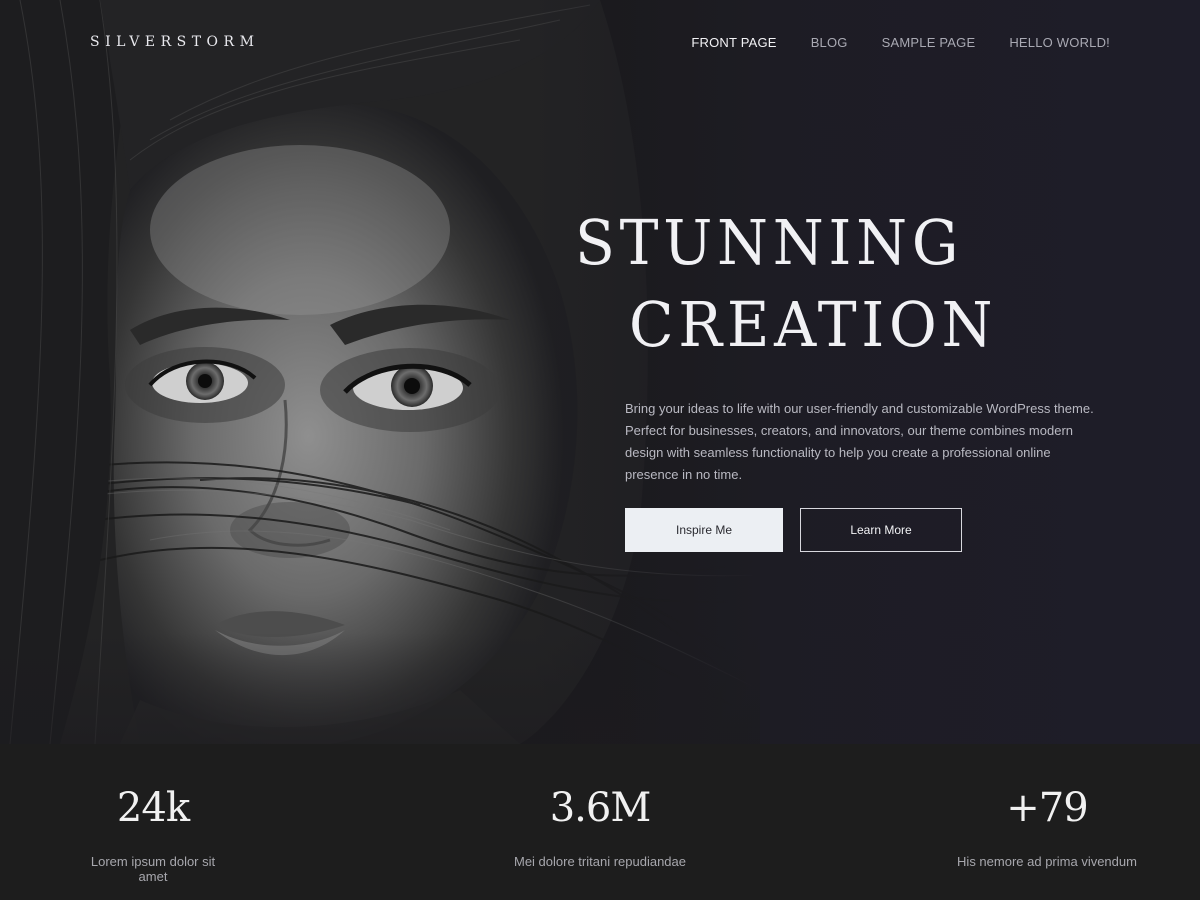 The width and height of the screenshot is (1200, 900). Describe the element at coordinates (769, 242) in the screenshot. I see `hero-headline-line-1: STUNNING` at that location.